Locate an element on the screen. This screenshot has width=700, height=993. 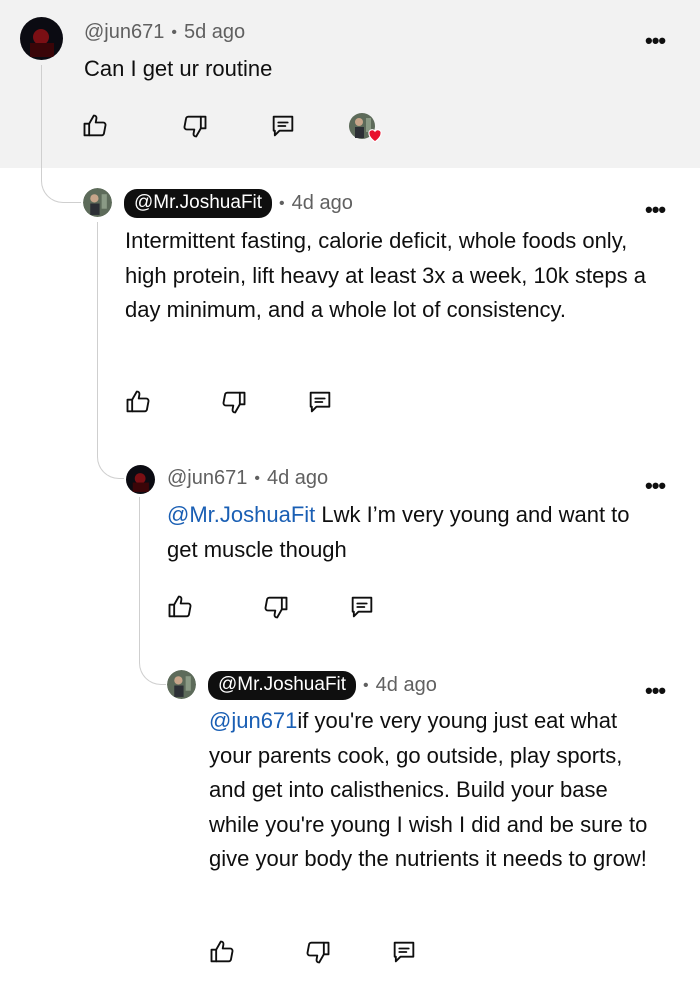
mention-link: @Mr.JoshuaFit is located at coordinates (241, 514).